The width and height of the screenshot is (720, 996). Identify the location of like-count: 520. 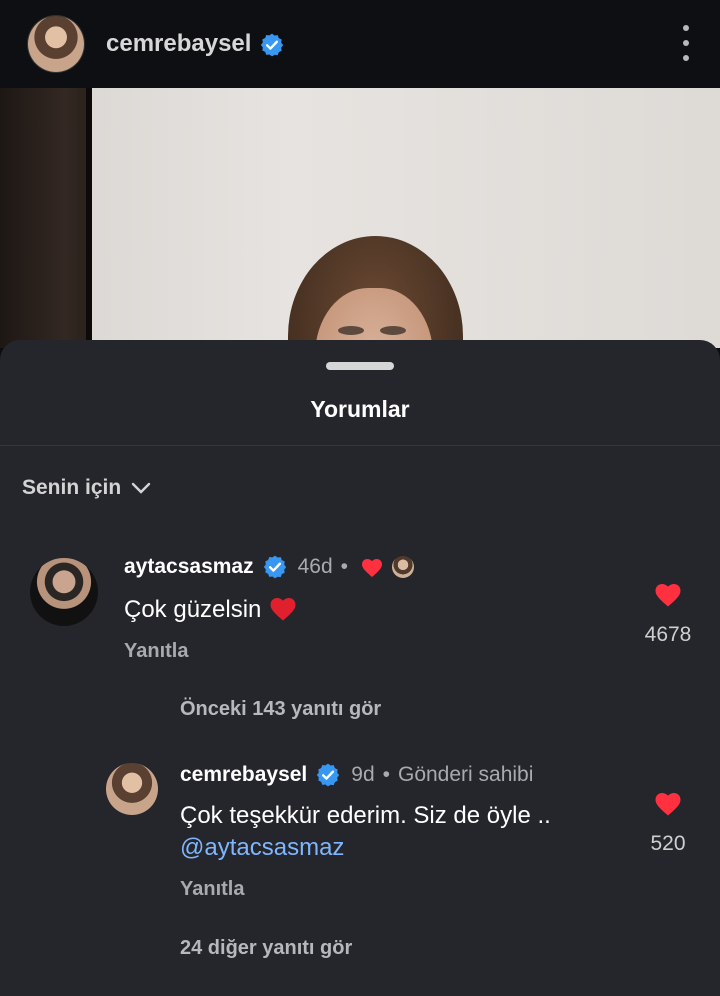
(668, 843).